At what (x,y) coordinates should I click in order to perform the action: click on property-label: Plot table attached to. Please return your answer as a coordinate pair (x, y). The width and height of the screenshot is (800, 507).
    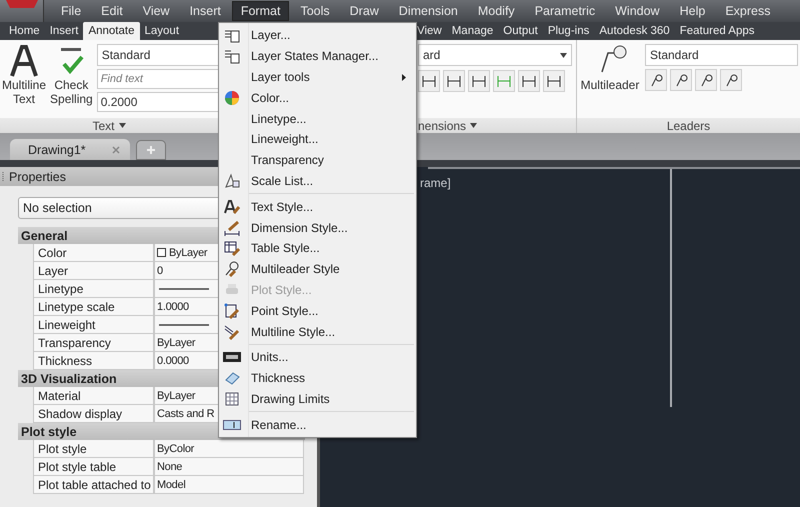
    Looking at the image, I should click on (93, 485).